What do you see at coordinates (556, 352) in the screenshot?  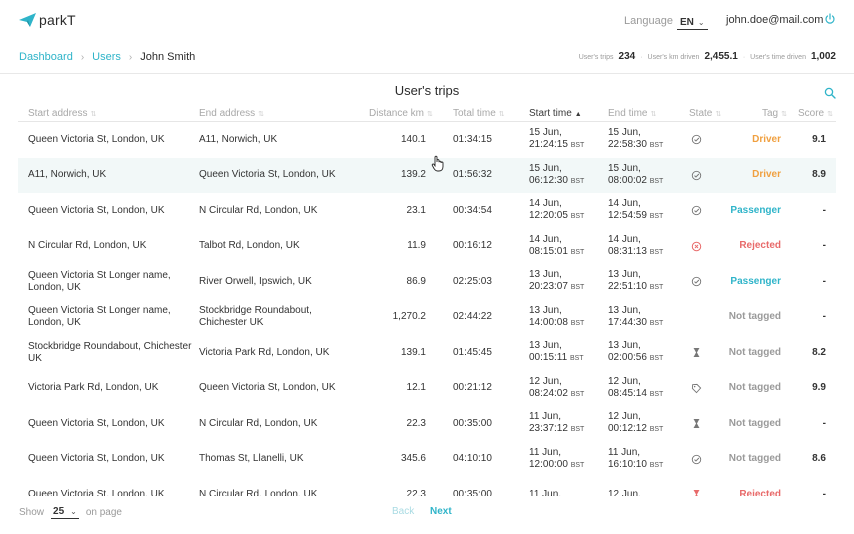 I see `start-time-cell: 13 Jun, 00:15:11 BST` at bounding box center [556, 352].